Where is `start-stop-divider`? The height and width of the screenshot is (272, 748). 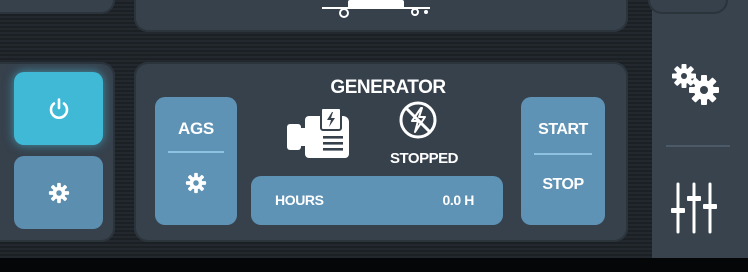 start-stop-divider is located at coordinates (563, 154).